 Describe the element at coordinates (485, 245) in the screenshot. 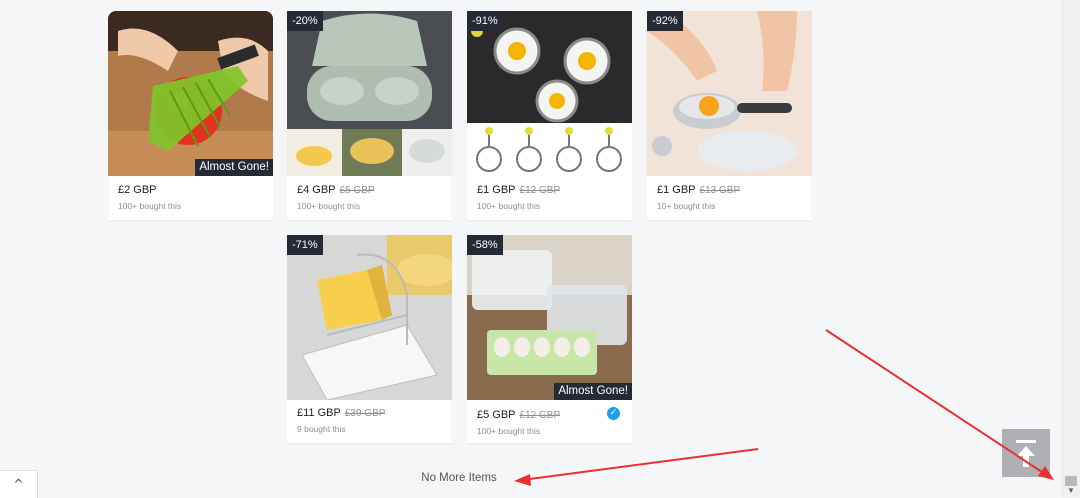

I see `discount-badge: -58%` at that location.